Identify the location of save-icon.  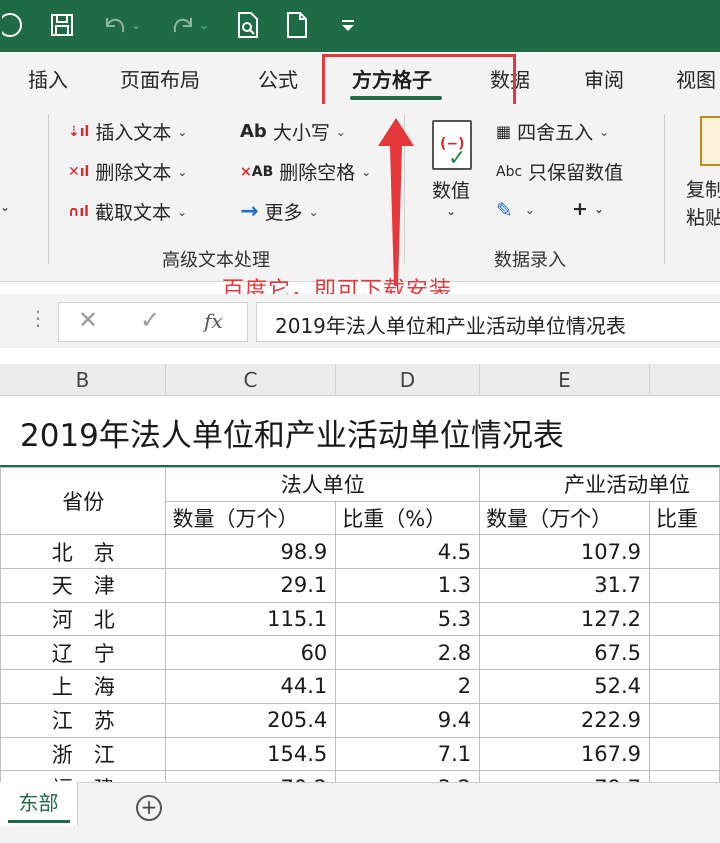
(62, 25).